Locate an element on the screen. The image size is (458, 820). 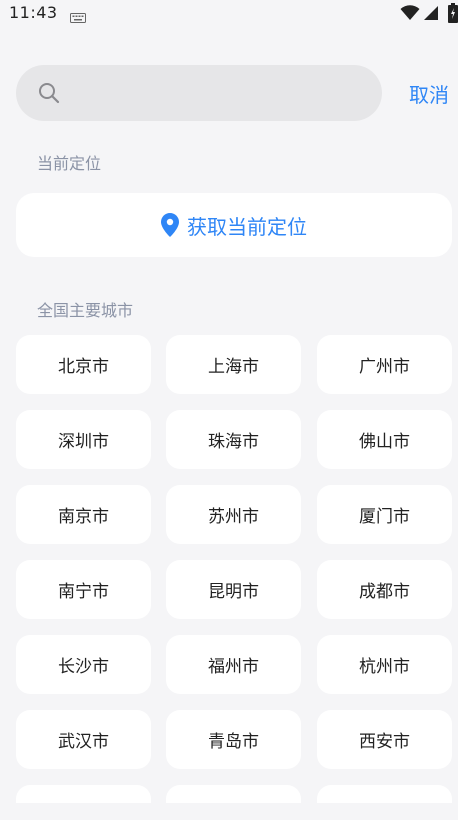
status-time: 11:43 is located at coordinates (33, 12).